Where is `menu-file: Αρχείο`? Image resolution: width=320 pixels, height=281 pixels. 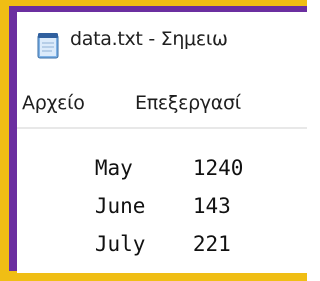
menu-file: Αρχείο is located at coordinates (53, 103).